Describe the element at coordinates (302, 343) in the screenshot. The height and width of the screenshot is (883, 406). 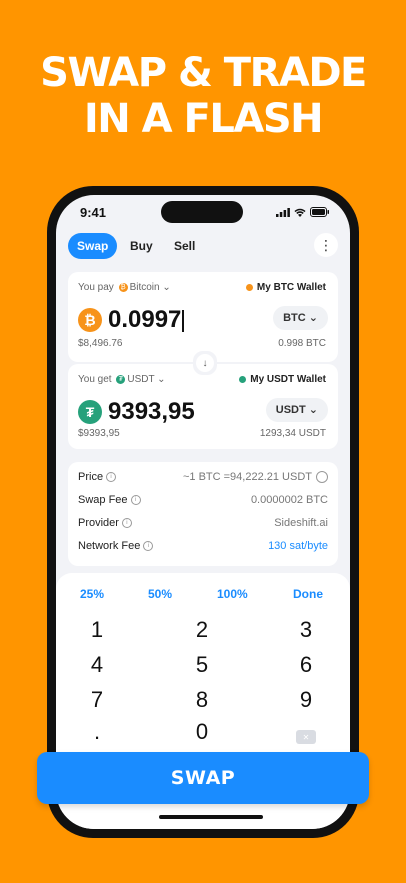
I see `pay-balance: 0.998 BTC` at that location.